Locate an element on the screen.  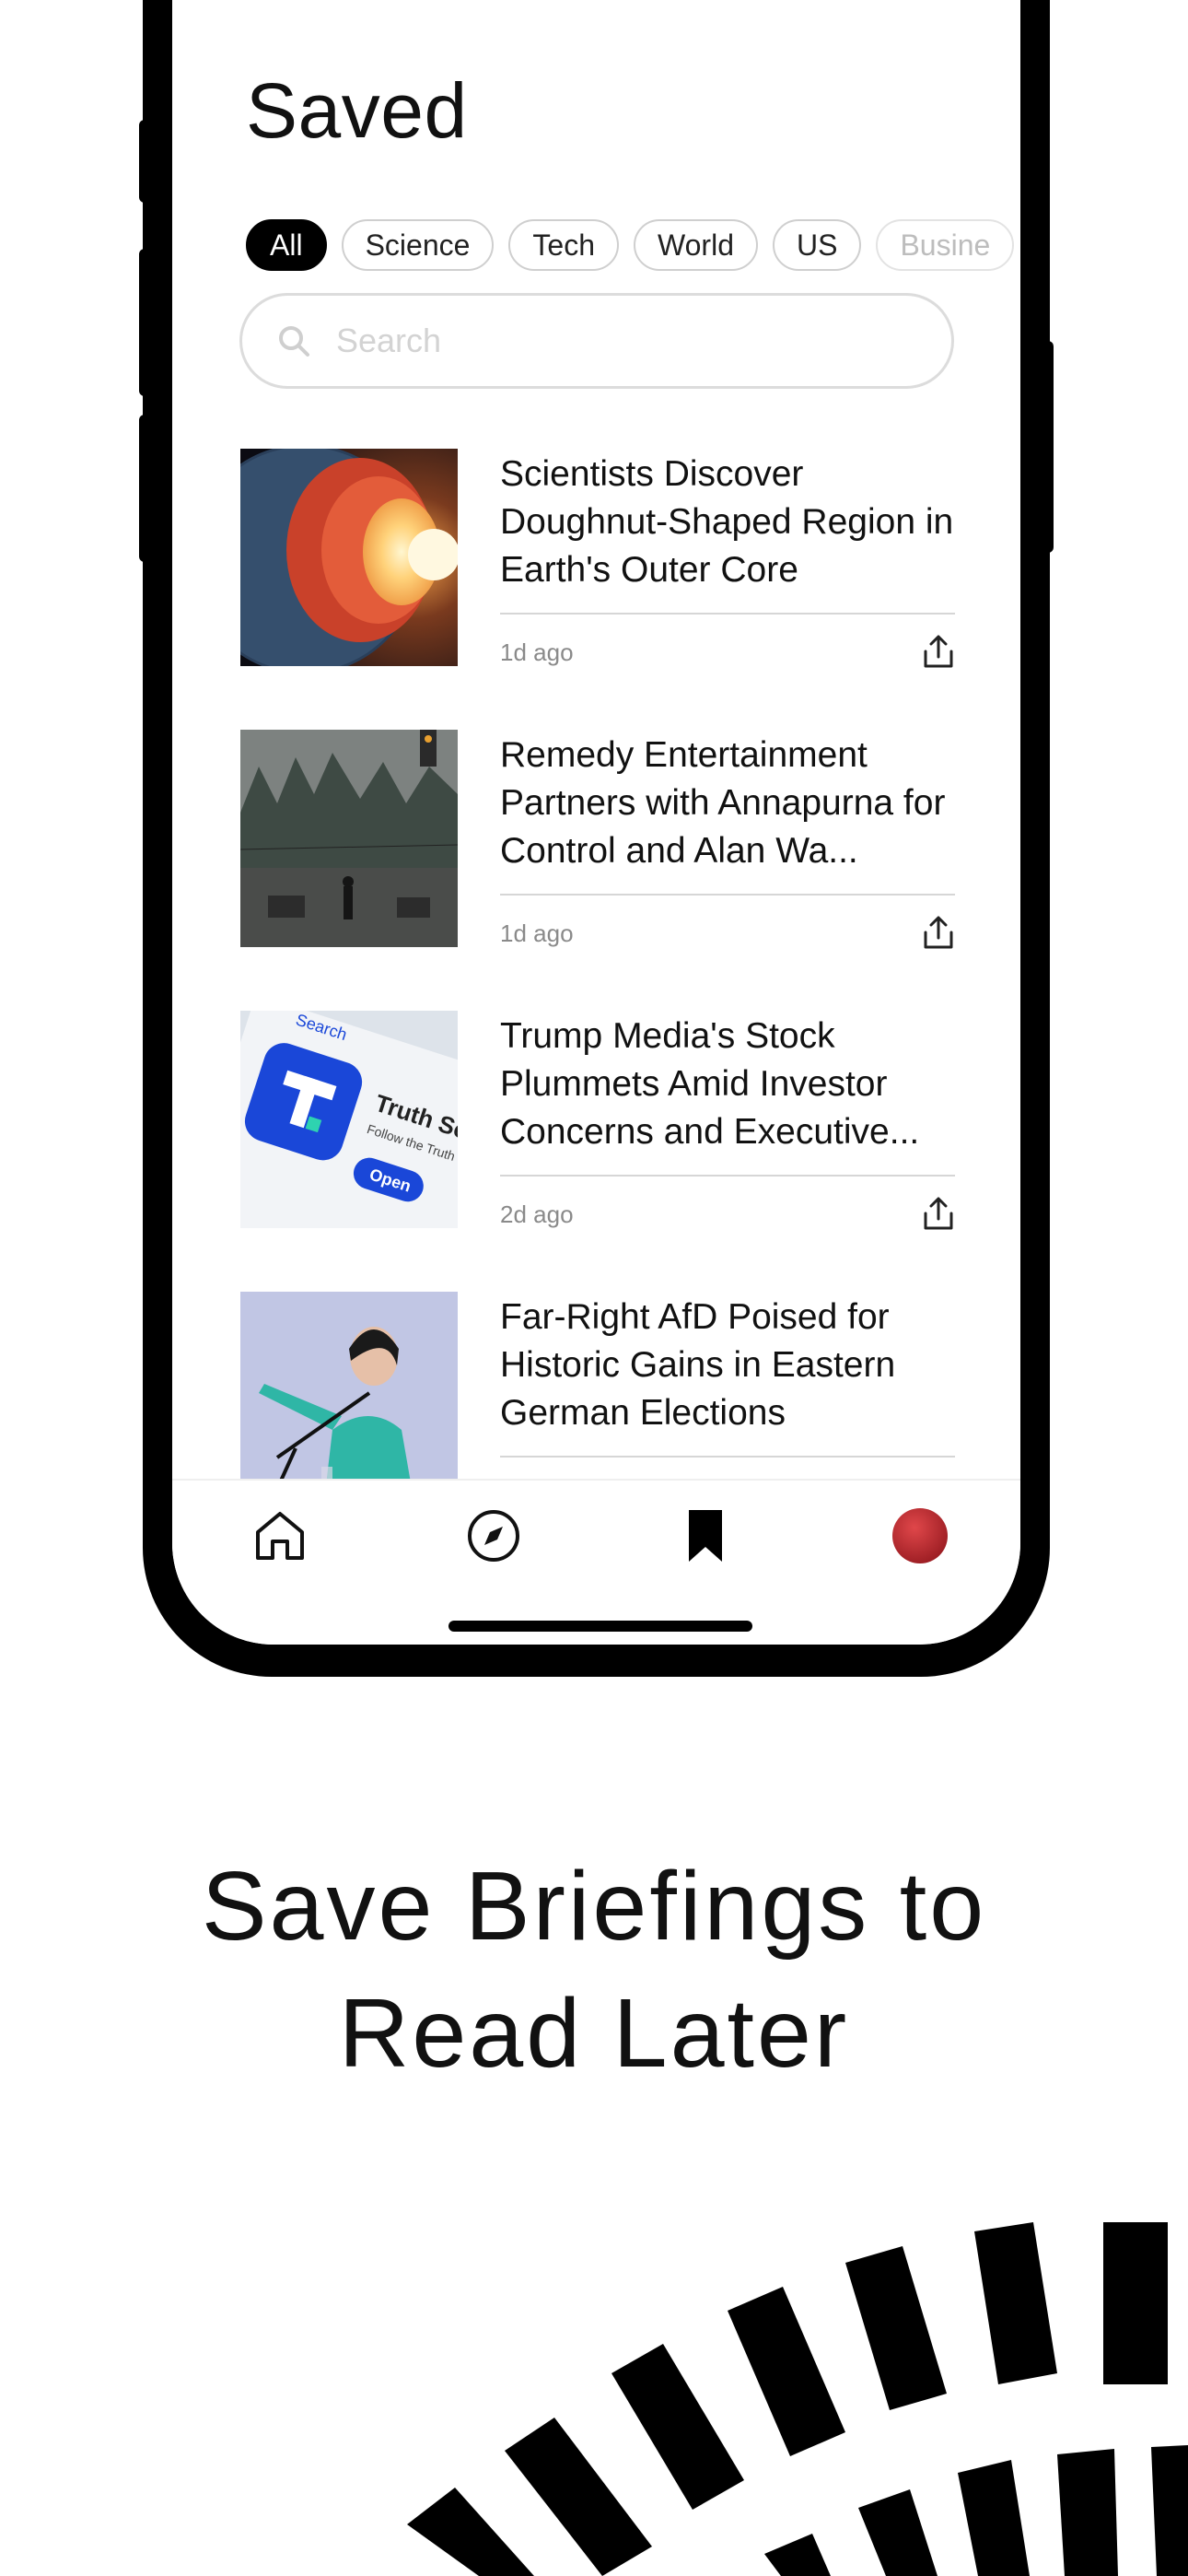
promo-line-1: Save Briefings to is located at coordinates (594, 1906).